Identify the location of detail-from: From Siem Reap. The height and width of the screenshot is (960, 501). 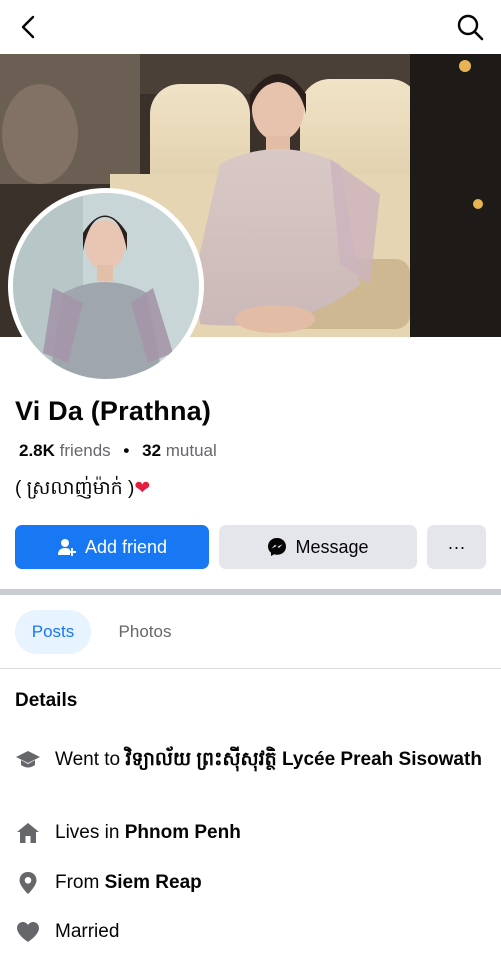
(250, 883).